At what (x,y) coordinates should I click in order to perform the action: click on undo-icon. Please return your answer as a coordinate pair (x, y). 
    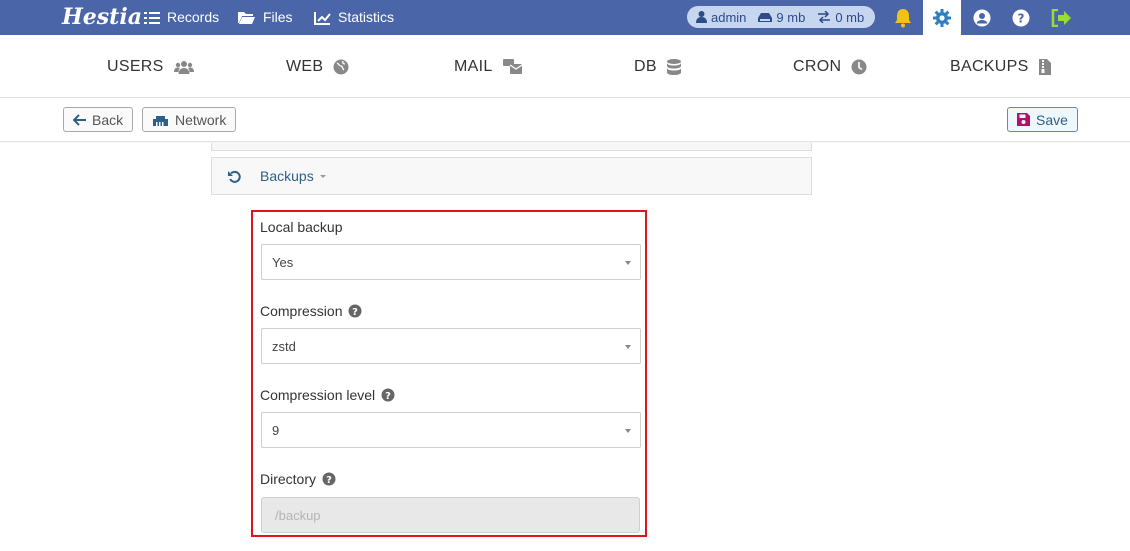
    Looking at the image, I should click on (234, 176).